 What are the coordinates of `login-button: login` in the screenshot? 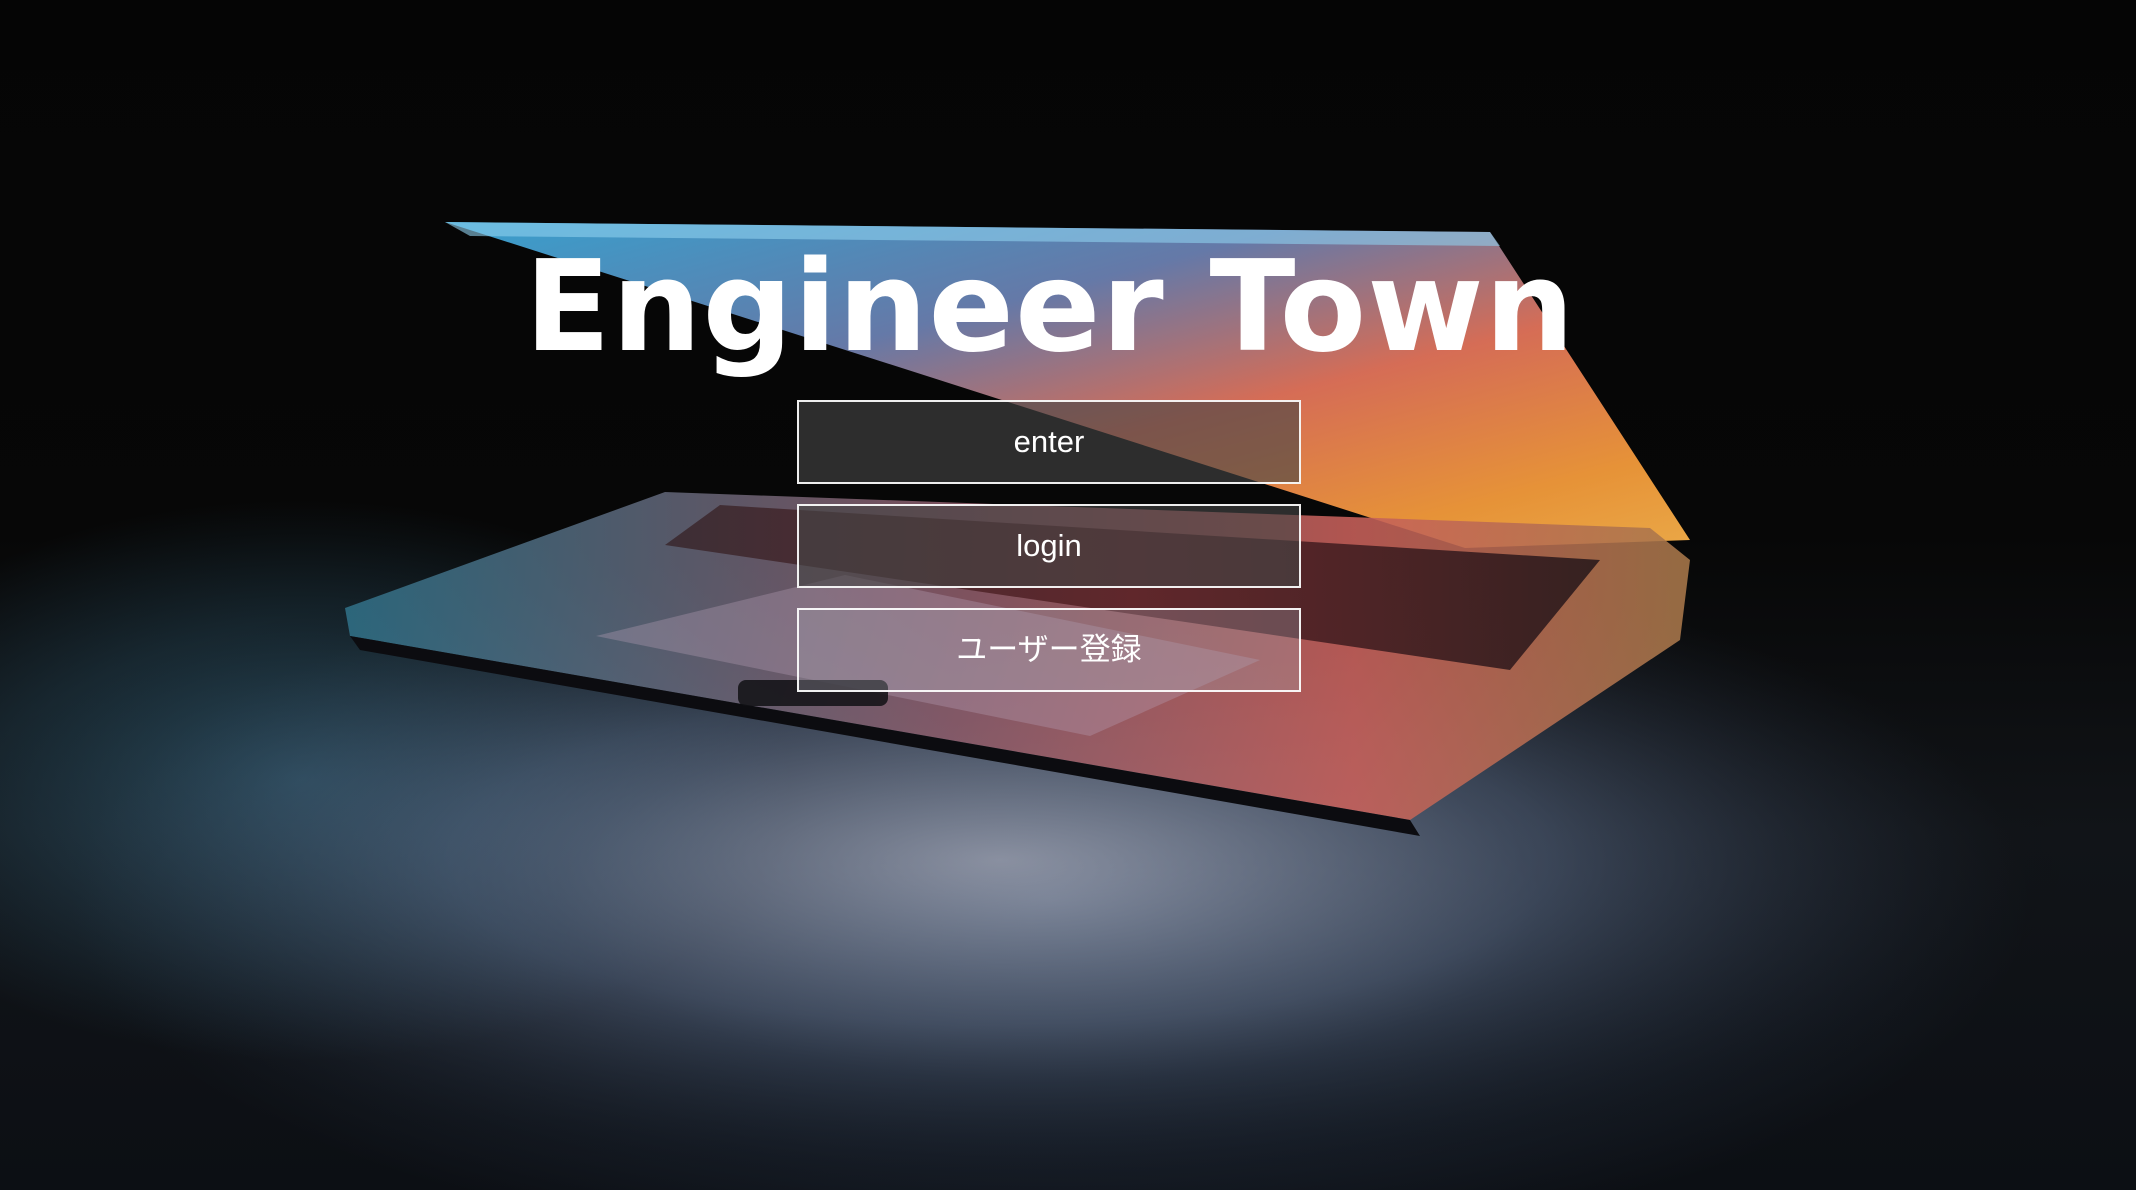 It's located at (1049, 546).